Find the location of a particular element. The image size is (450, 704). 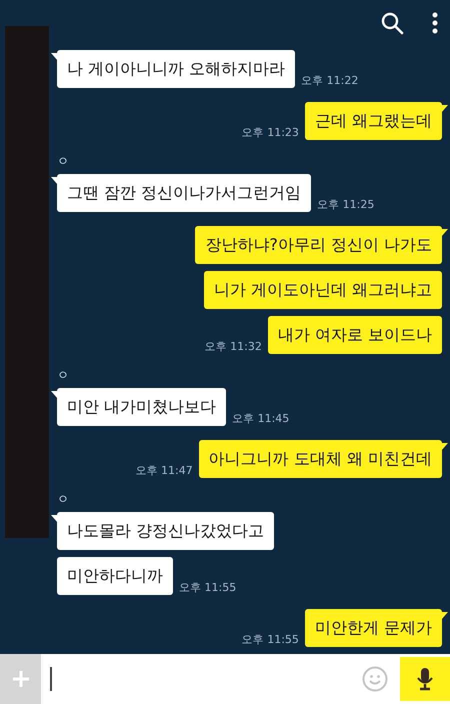

voice-button is located at coordinates (425, 679).